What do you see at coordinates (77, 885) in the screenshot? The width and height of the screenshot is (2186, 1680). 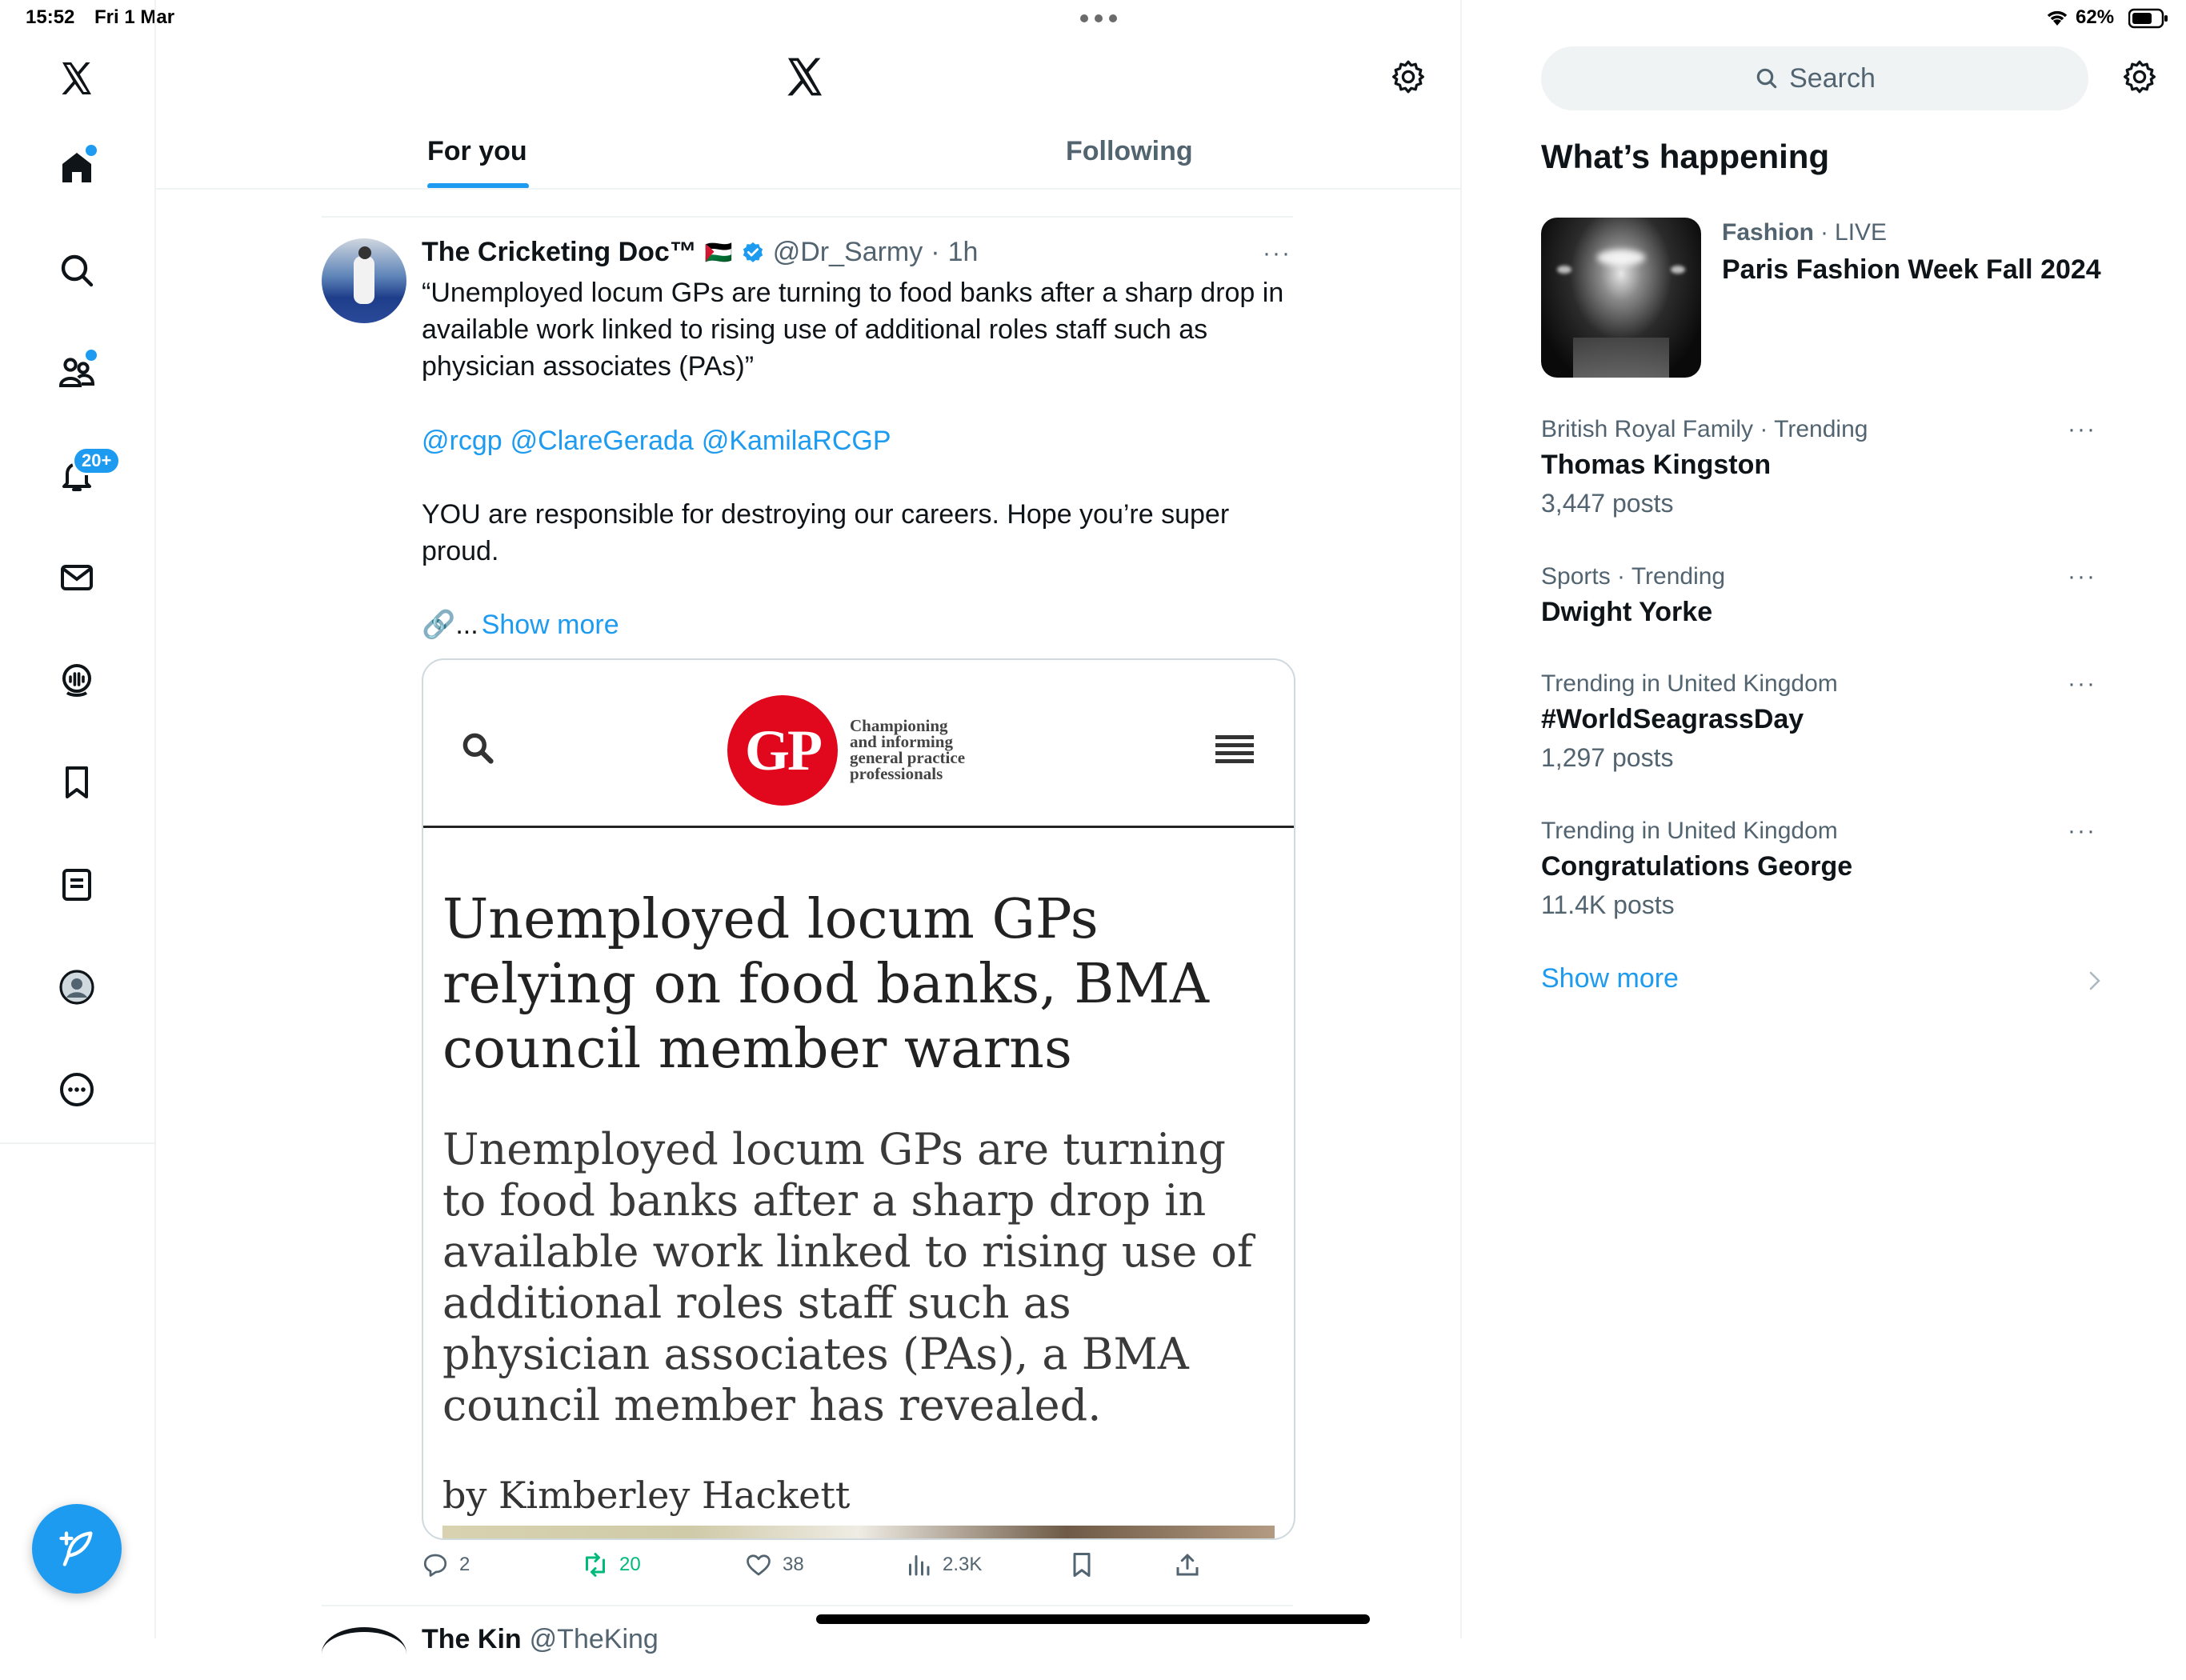 I see `lists-icon` at bounding box center [77, 885].